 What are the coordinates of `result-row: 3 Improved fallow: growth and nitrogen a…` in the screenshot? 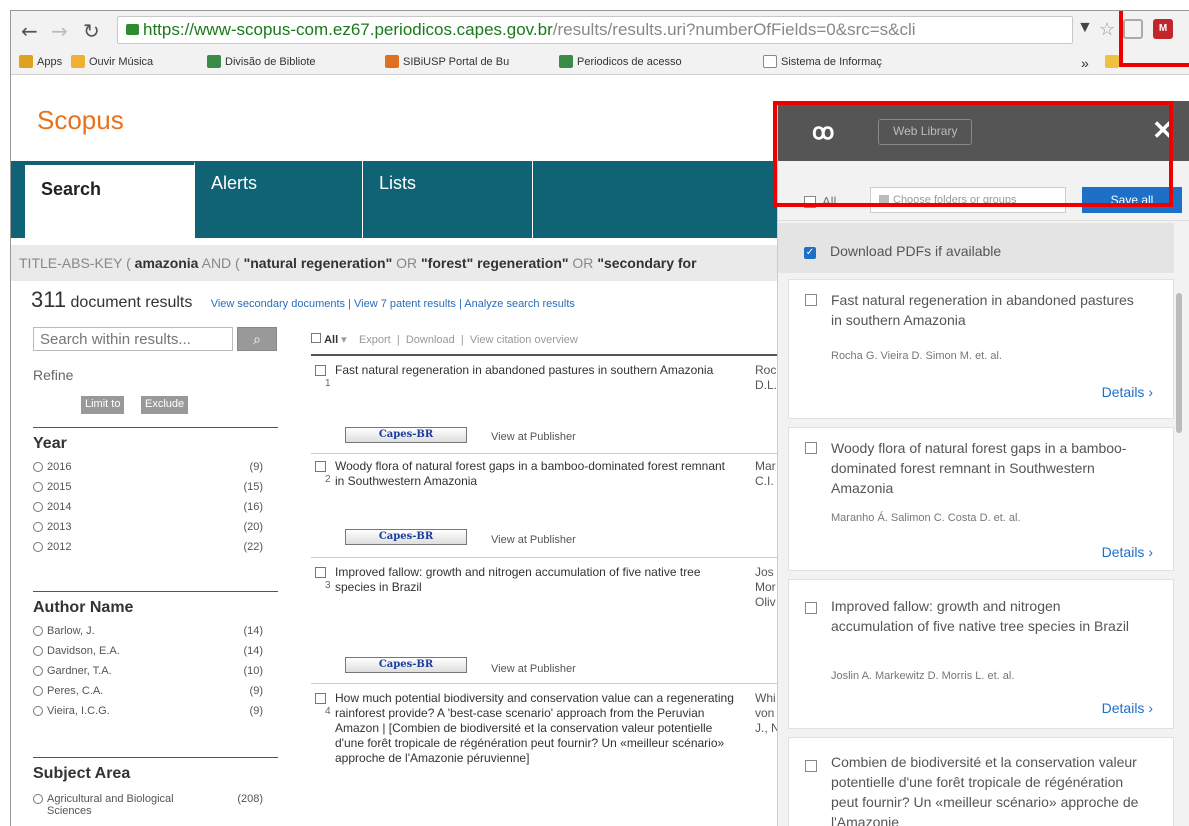 It's located at (546, 625).